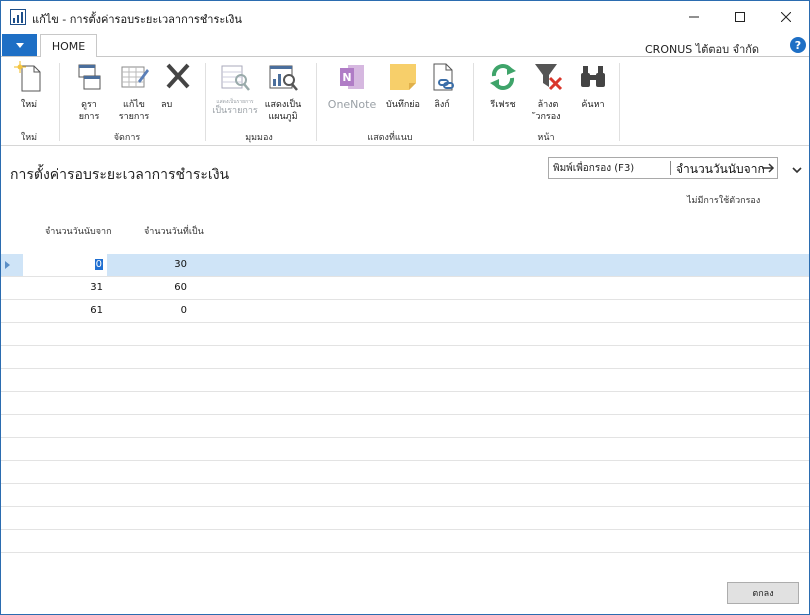 The height and width of the screenshot is (615, 810). What do you see at coordinates (548, 92) in the screenshot?
I see `clear-filter-button: ล้างต ัวกรอง` at bounding box center [548, 92].